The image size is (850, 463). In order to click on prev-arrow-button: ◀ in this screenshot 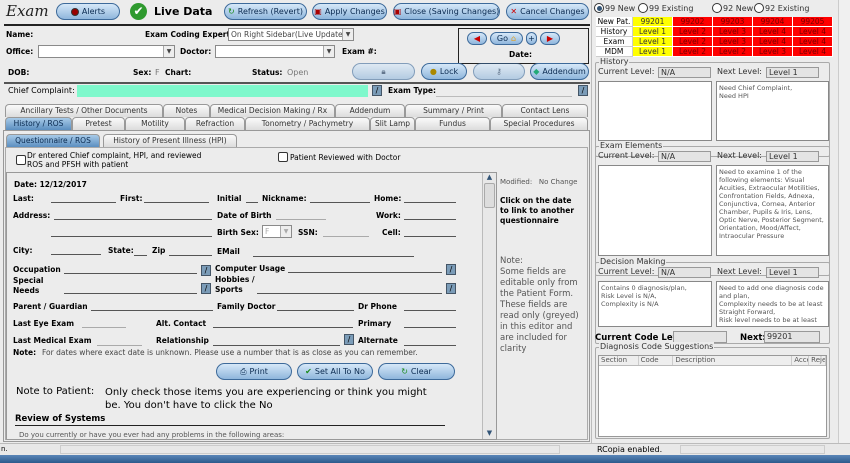, I will do `click(477, 38)`.